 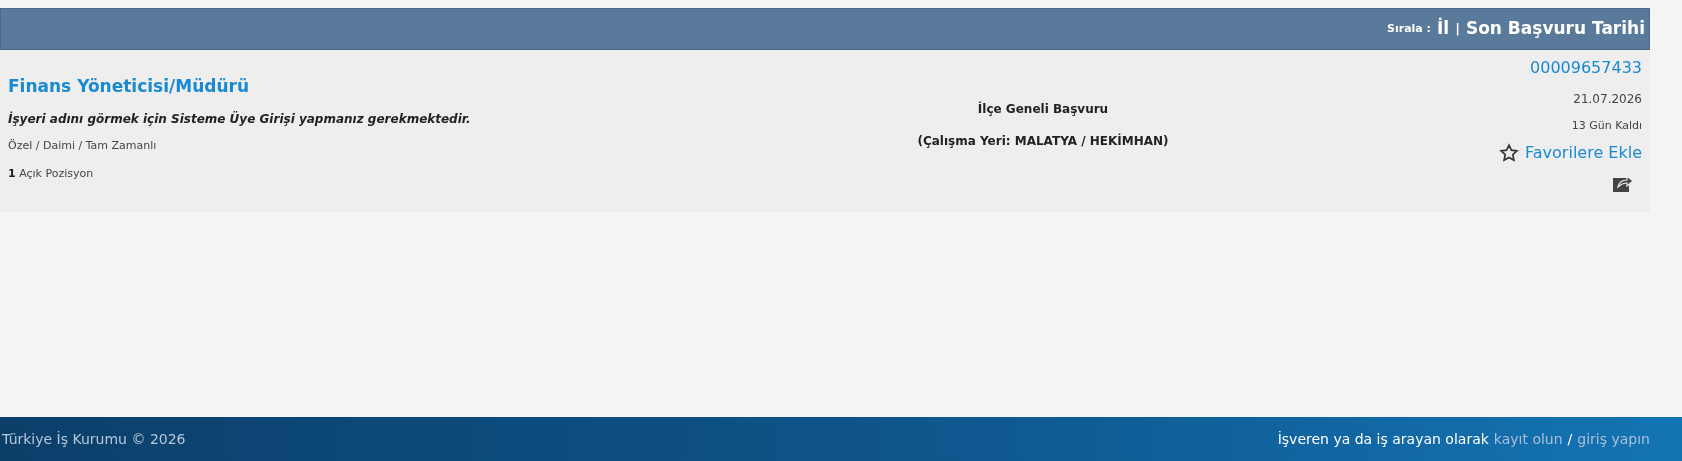 What do you see at coordinates (240, 119) in the screenshot?
I see `login-notice: İşyeri adını görmek için Sisteme Üye Girişi yapmanız gerekmektedir.` at bounding box center [240, 119].